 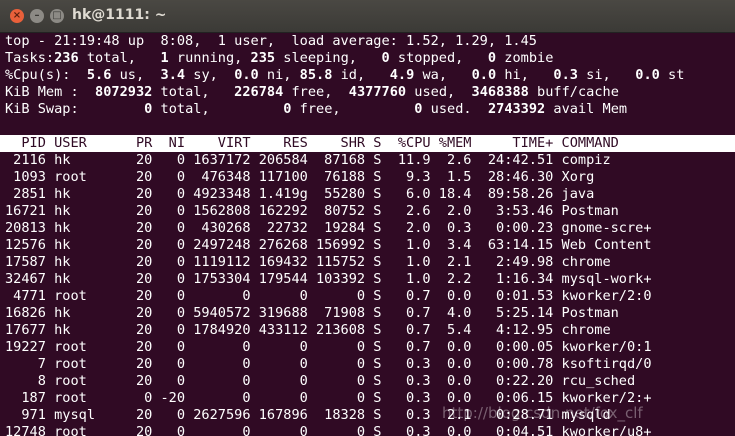 I want to click on summary-label: us,, so click(x=132, y=75).